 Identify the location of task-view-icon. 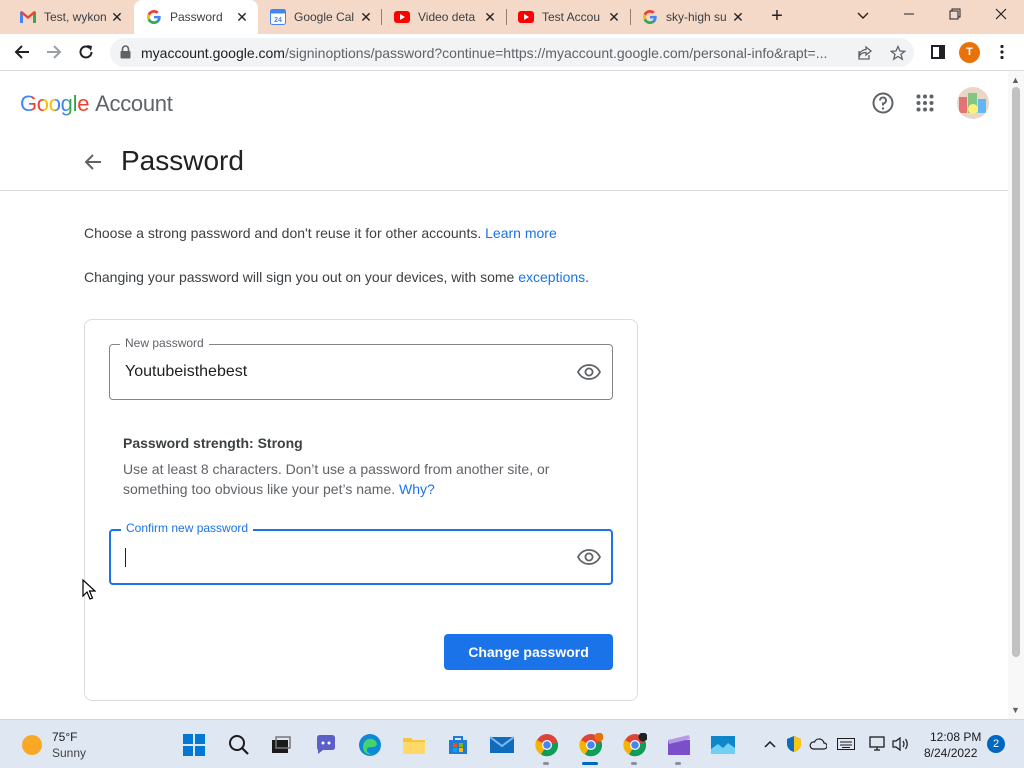
(281, 745).